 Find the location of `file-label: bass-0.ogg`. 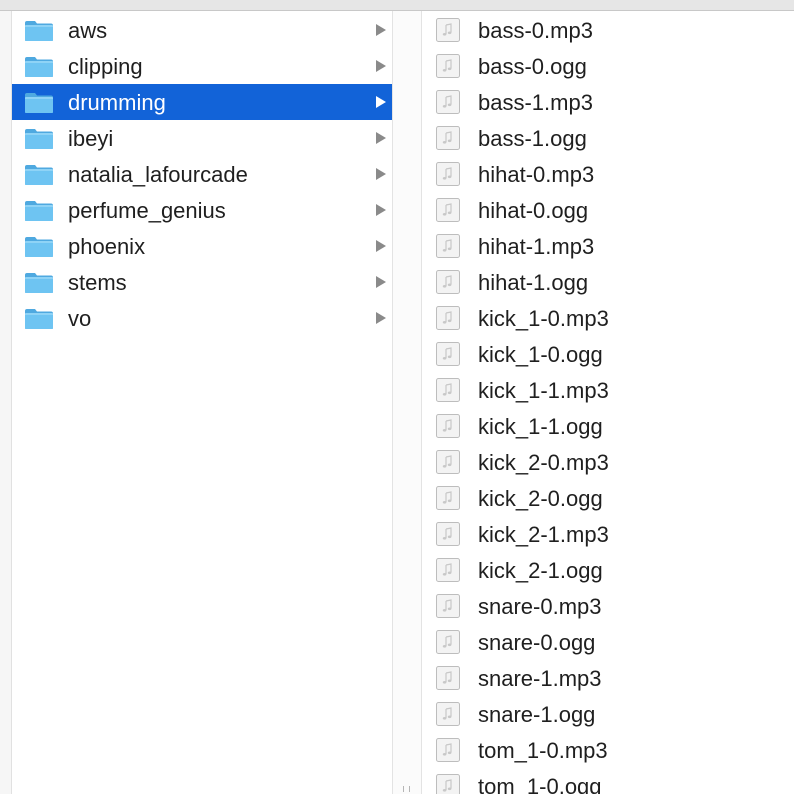

file-label: bass-0.ogg is located at coordinates (532, 66).